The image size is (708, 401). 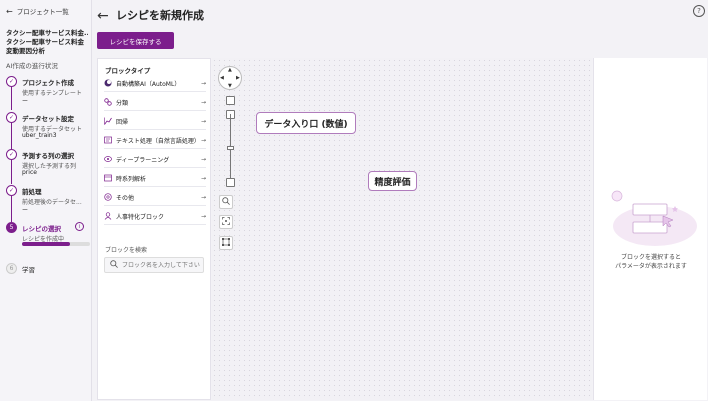 I want to click on pan-down-icon: ▼, so click(x=230, y=86).